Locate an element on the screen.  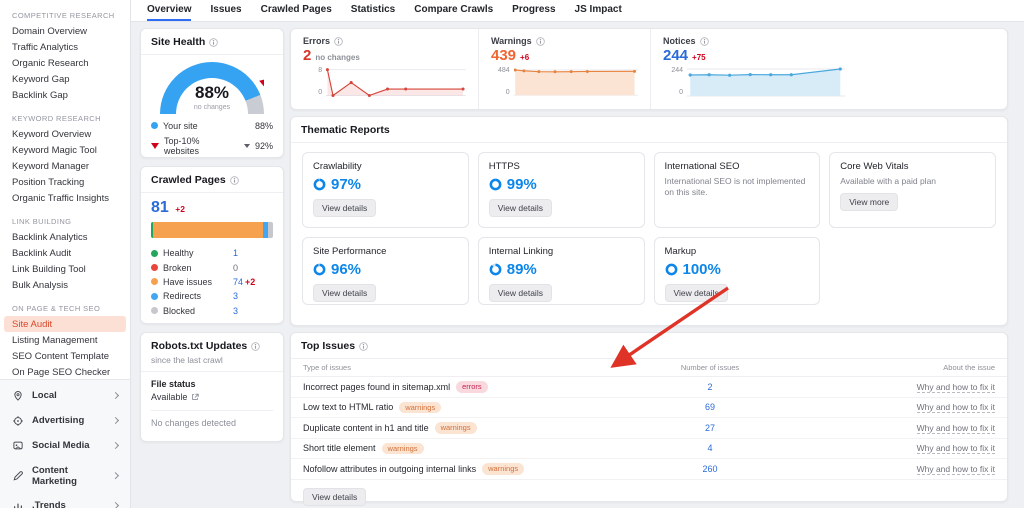
legend-row: Broken 0 is located at coordinates (212, 267).